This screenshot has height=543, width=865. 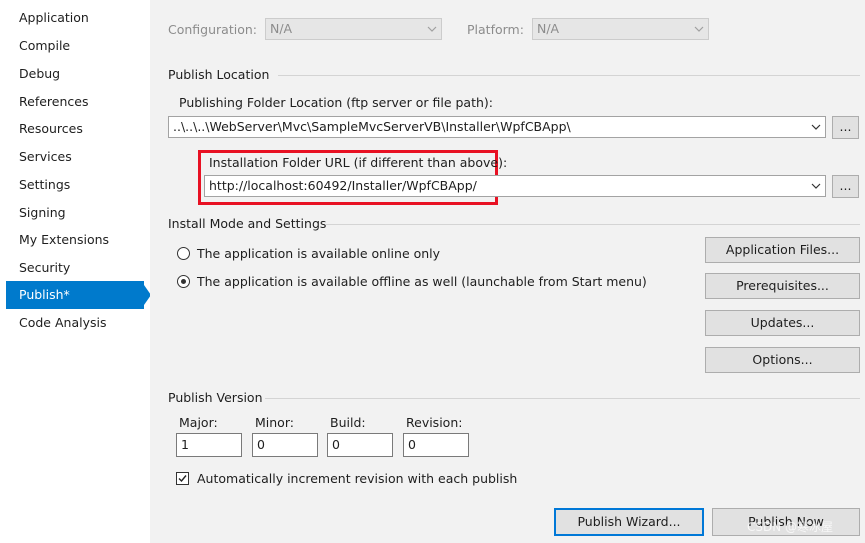 I want to click on minor-input: 0, so click(x=285, y=445).